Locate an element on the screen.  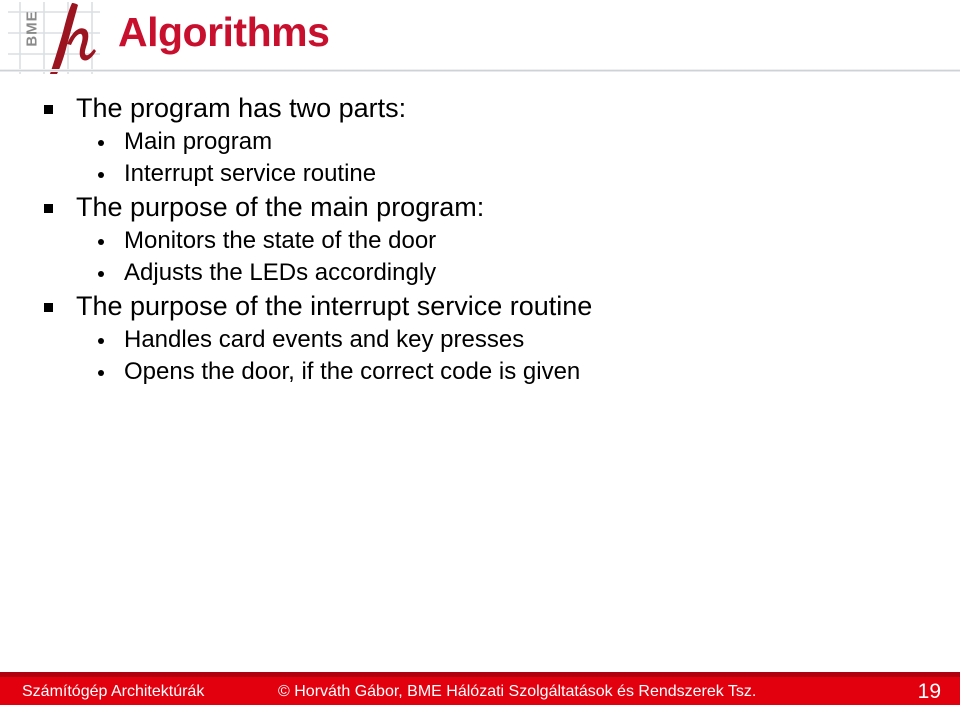
bullet-text: Handles card events and key presses is located at coordinates (324, 339).